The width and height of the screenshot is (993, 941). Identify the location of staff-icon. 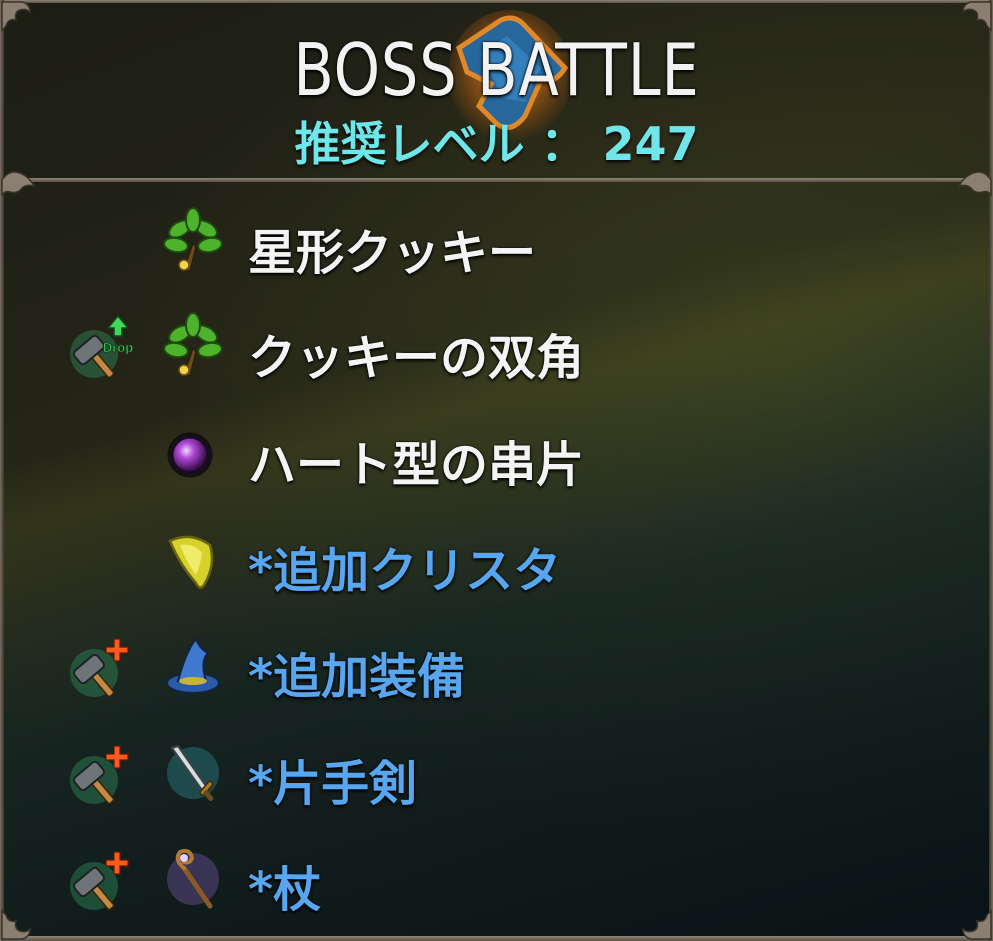
(193, 878).